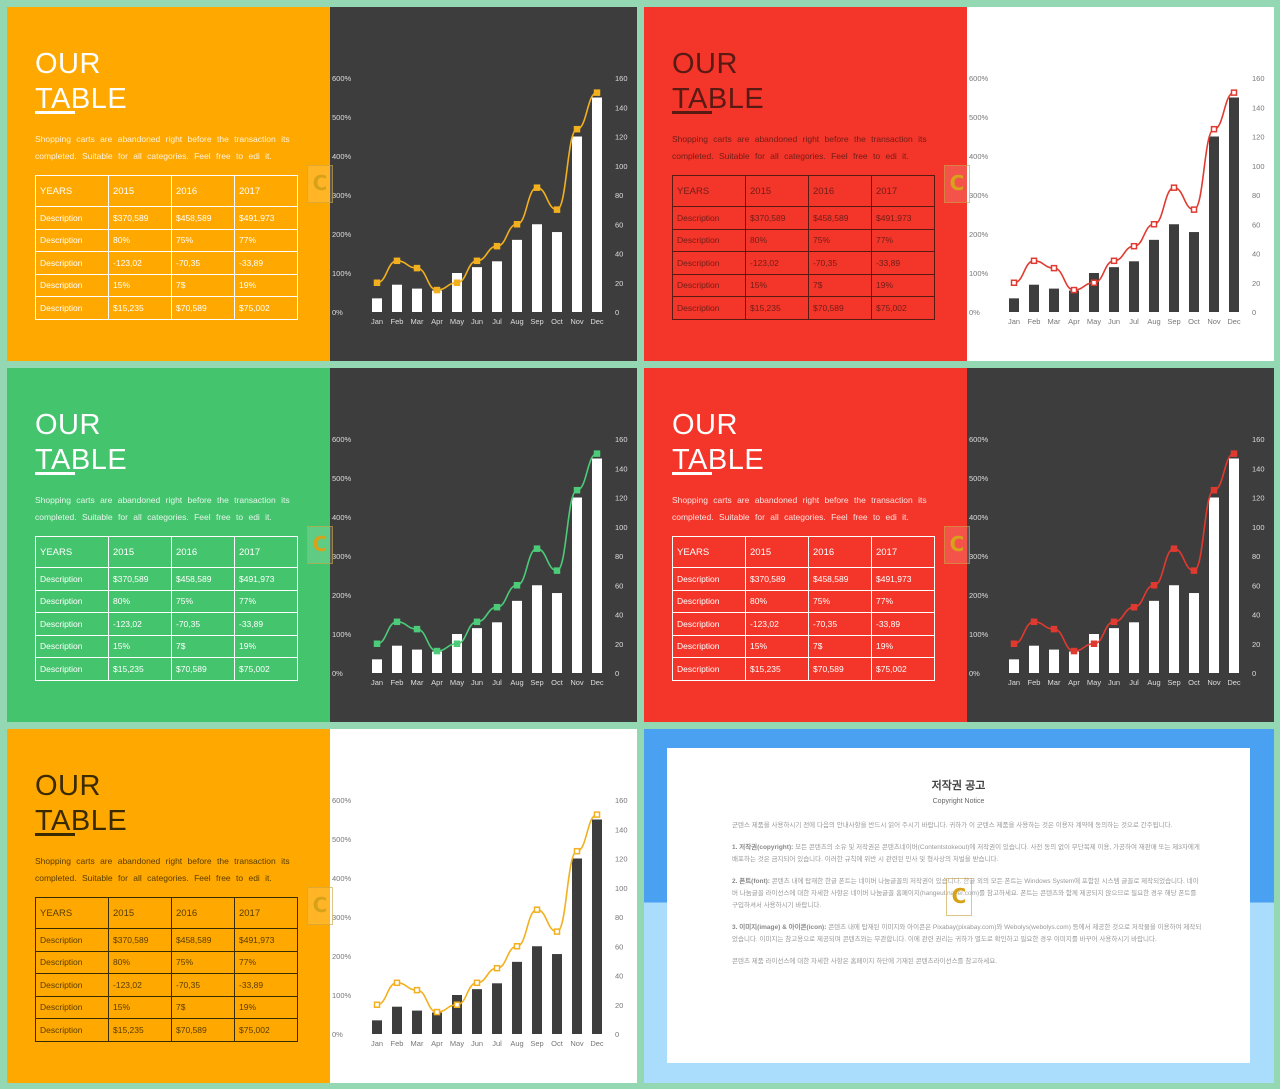  I want to click on month-label: Jul, so click(497, 682).